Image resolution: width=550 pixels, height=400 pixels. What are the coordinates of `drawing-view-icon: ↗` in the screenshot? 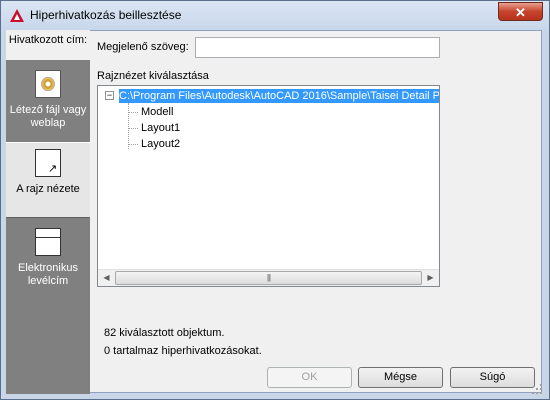 It's located at (48, 163).